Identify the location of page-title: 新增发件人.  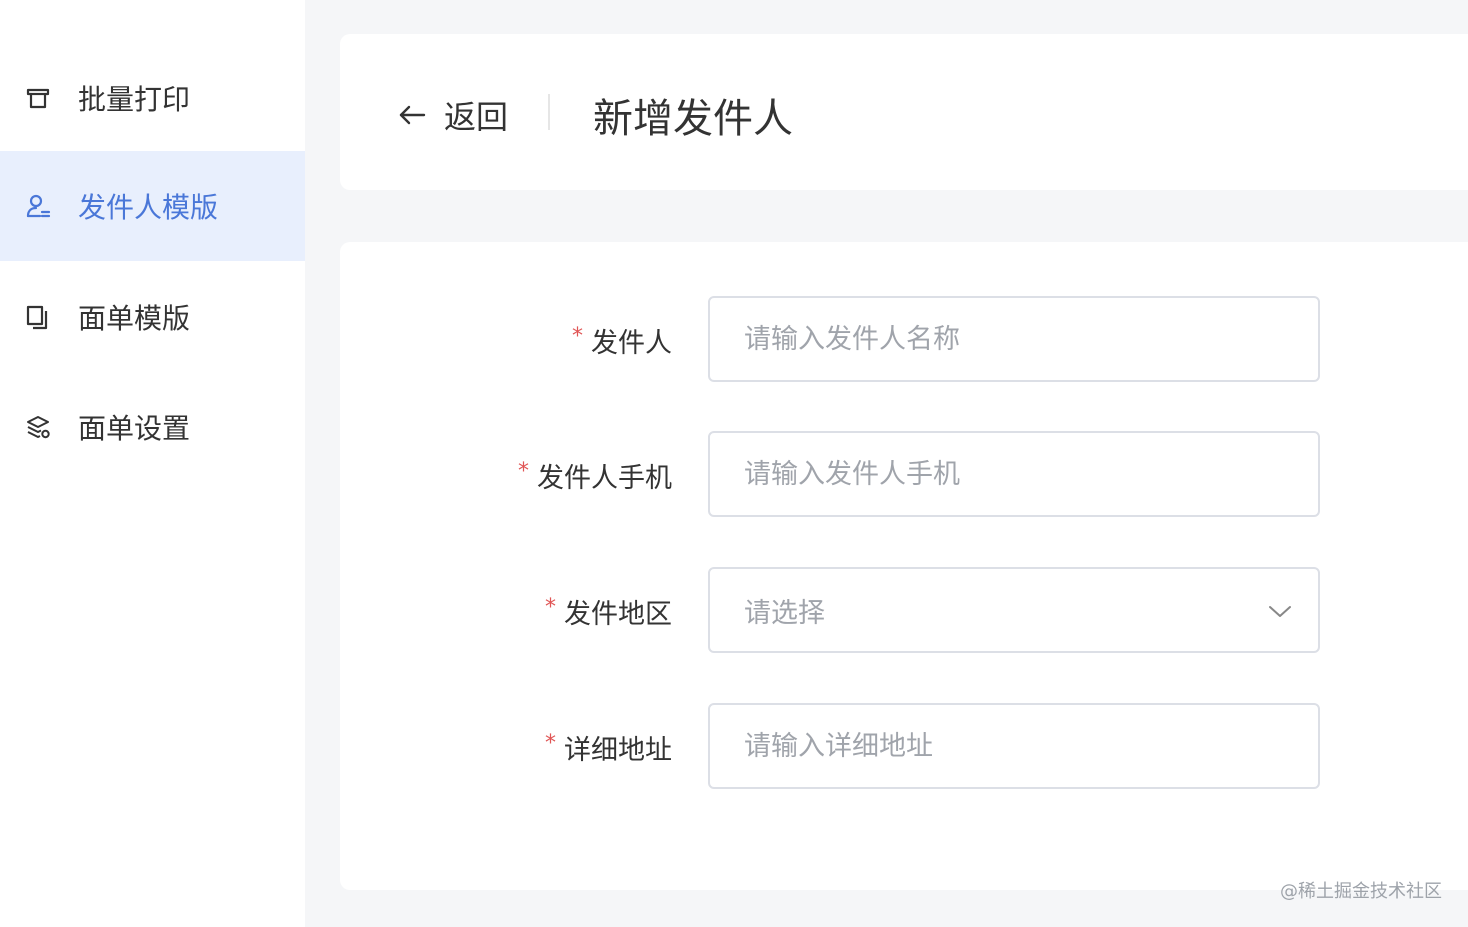
(693, 119).